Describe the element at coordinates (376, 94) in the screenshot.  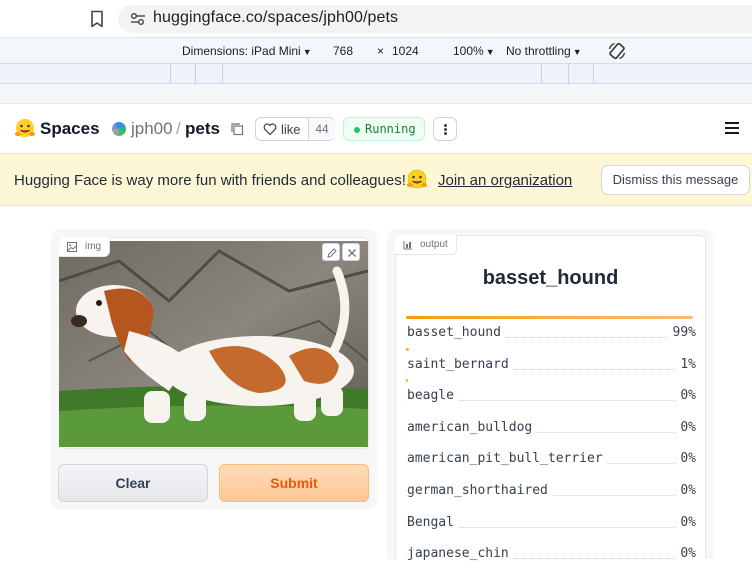
I see `viewport-gap` at that location.